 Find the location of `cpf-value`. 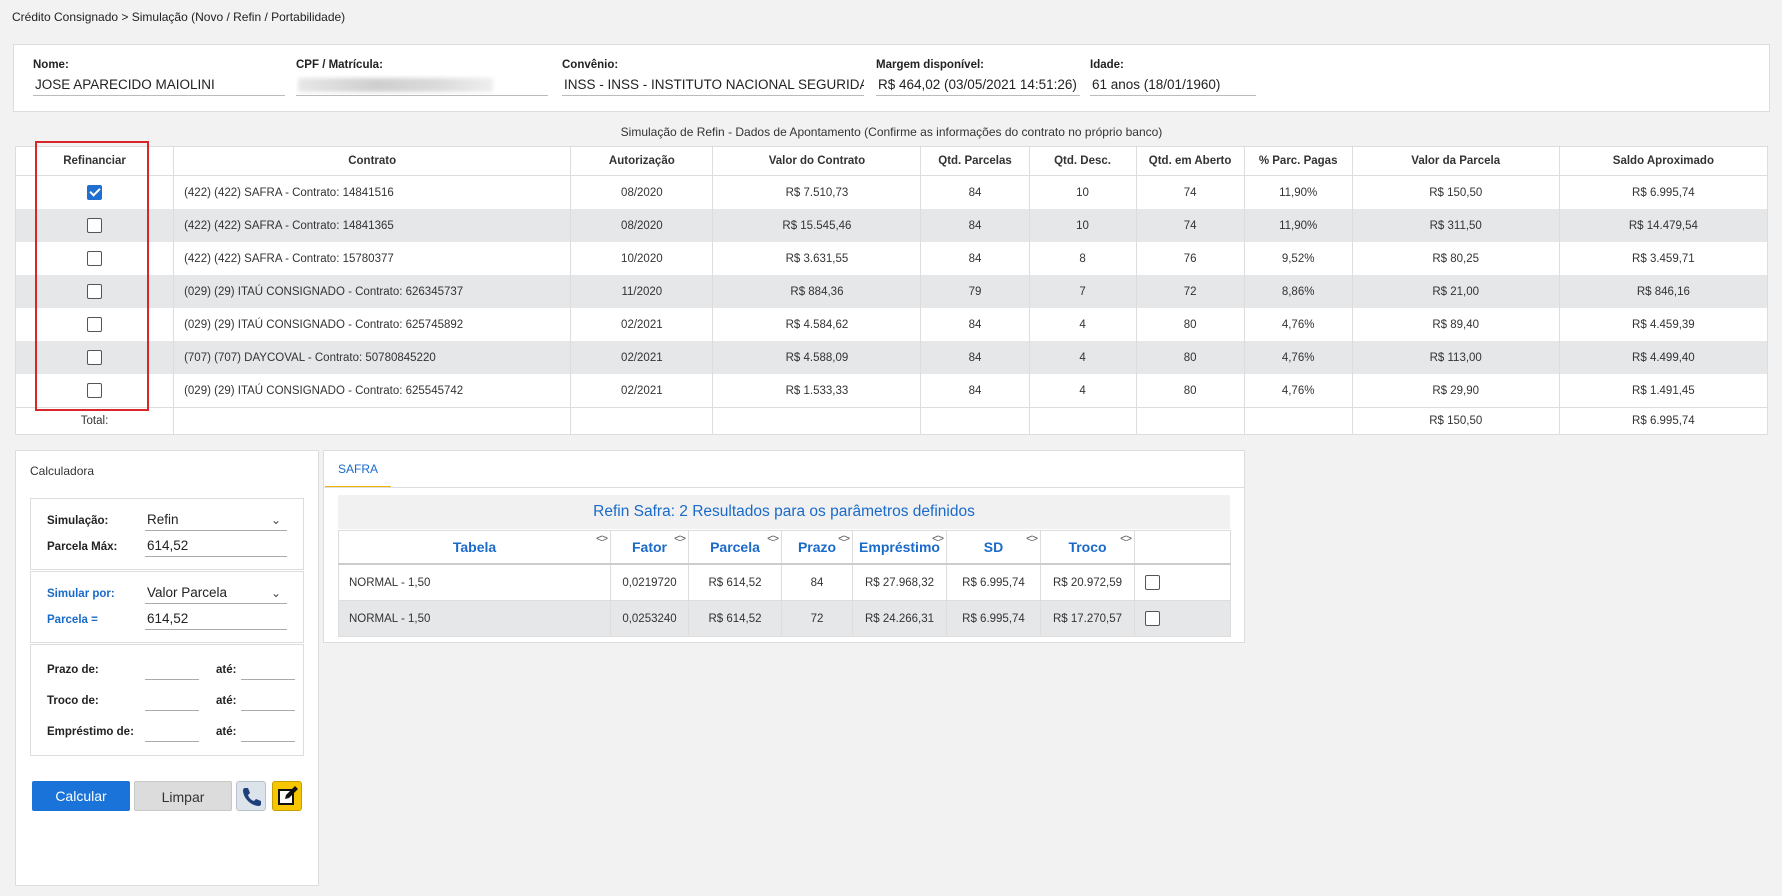

cpf-value is located at coordinates (422, 85).